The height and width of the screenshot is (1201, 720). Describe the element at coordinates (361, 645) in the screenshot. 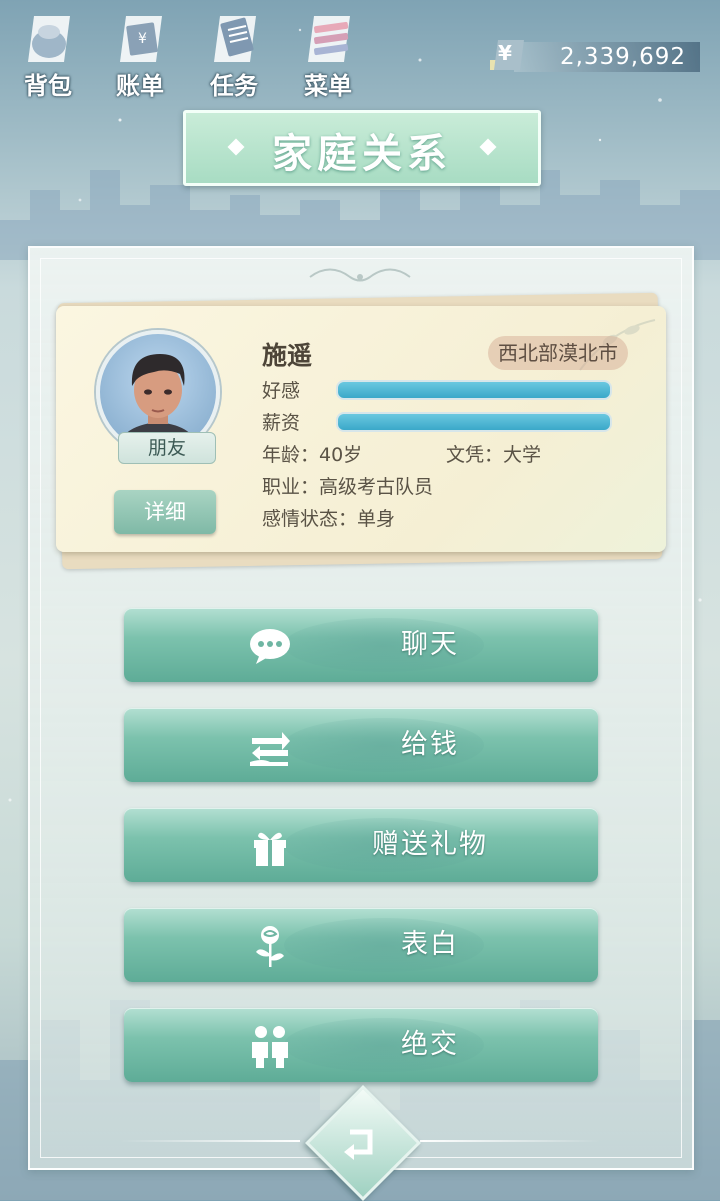

I see `chat-button: 聊天` at that location.